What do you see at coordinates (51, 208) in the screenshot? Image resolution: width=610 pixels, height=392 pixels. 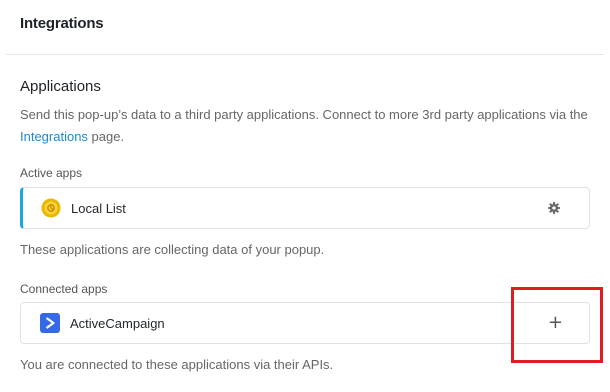 I see `local-list-icon` at bounding box center [51, 208].